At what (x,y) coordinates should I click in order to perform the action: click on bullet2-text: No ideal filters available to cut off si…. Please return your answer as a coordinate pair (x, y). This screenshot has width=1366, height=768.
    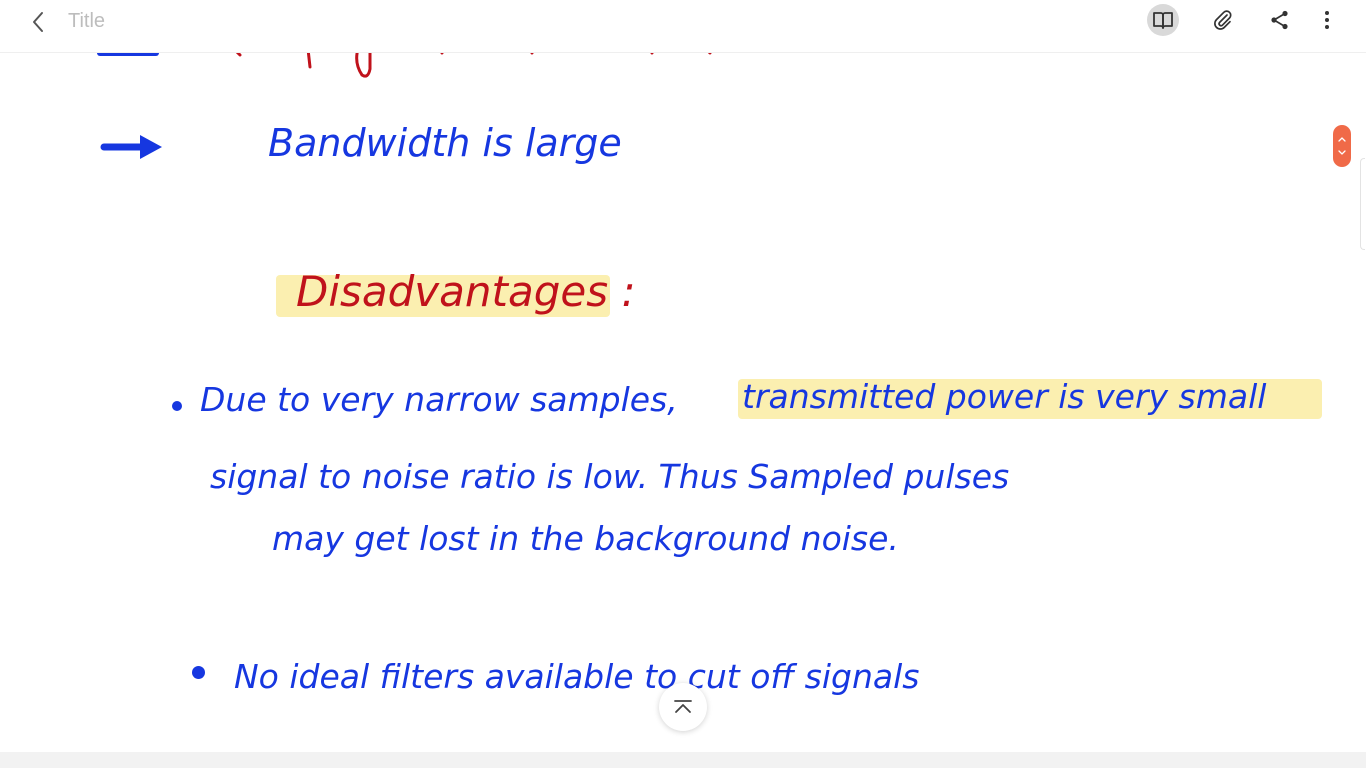
    Looking at the image, I should click on (577, 676).